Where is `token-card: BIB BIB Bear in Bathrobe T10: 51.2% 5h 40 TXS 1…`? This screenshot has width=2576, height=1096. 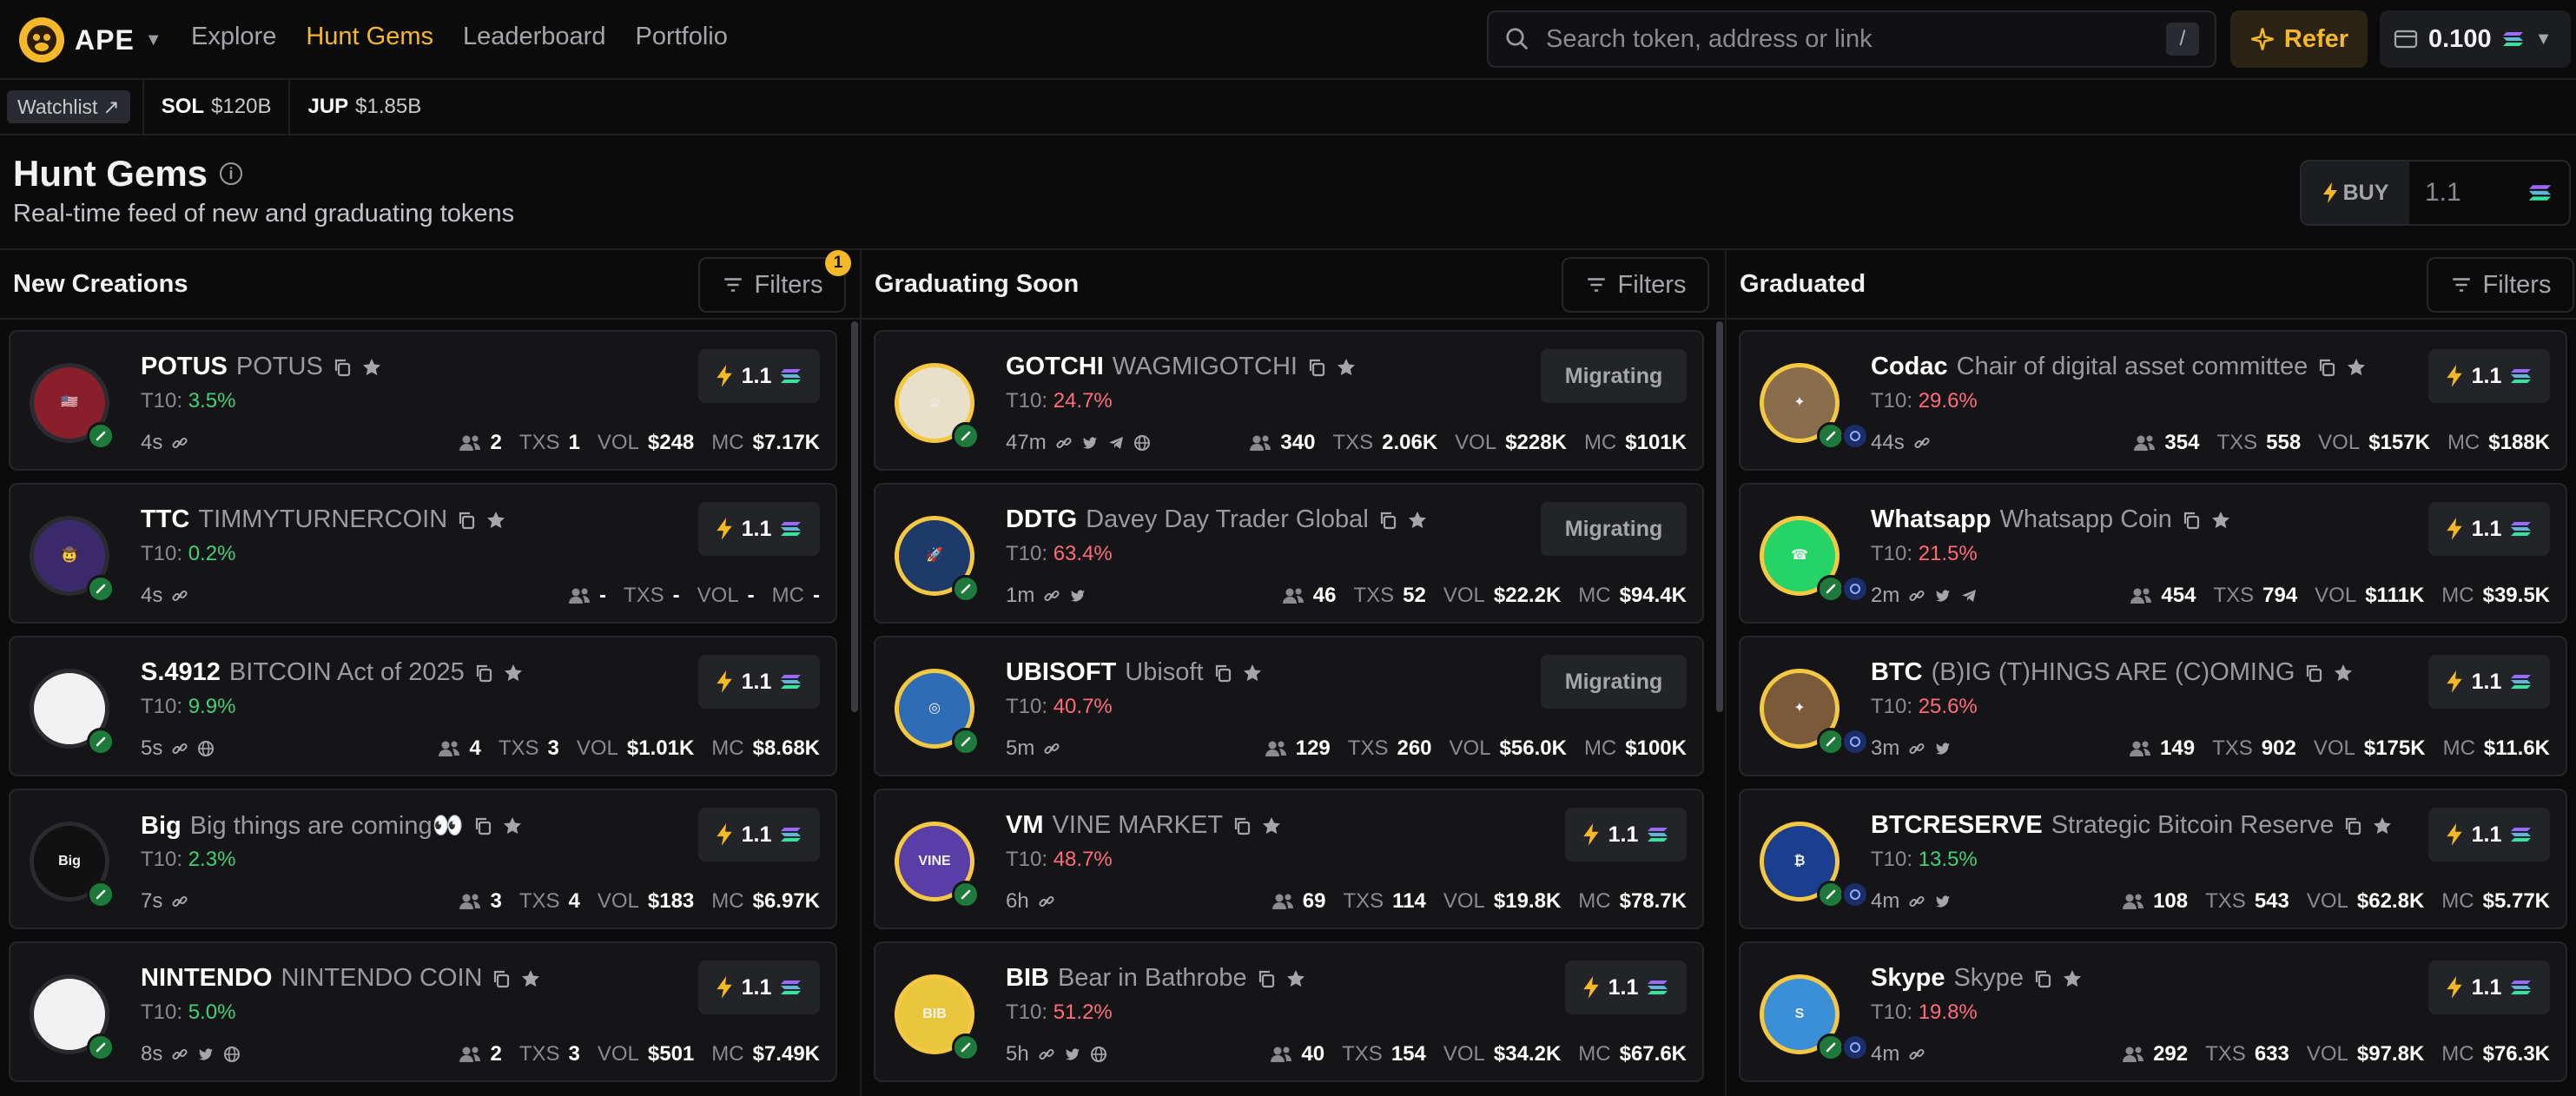
token-card: BIB BIB Bear in Bathrobe T10: 51.2% 5h 40 TXS 1… is located at coordinates (1289, 1012).